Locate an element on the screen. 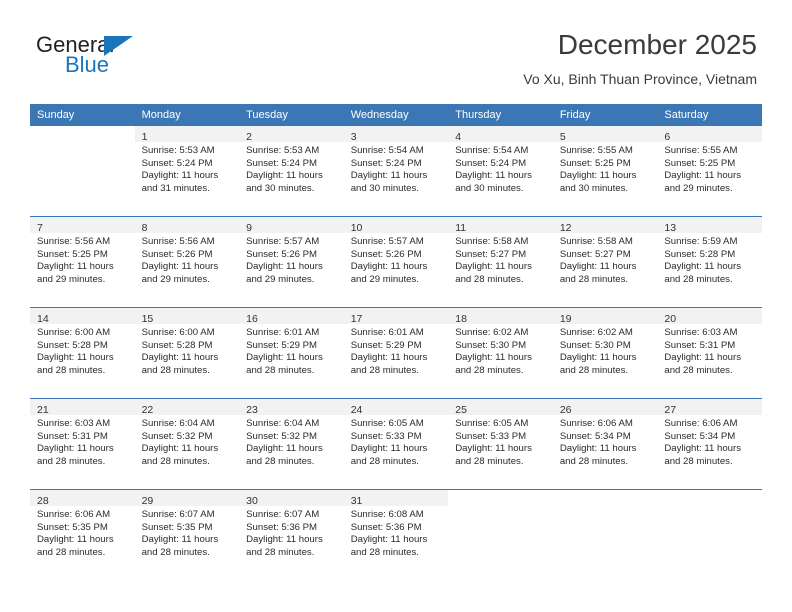 The width and height of the screenshot is (792, 612). day-number: 6 is located at coordinates (667, 137).